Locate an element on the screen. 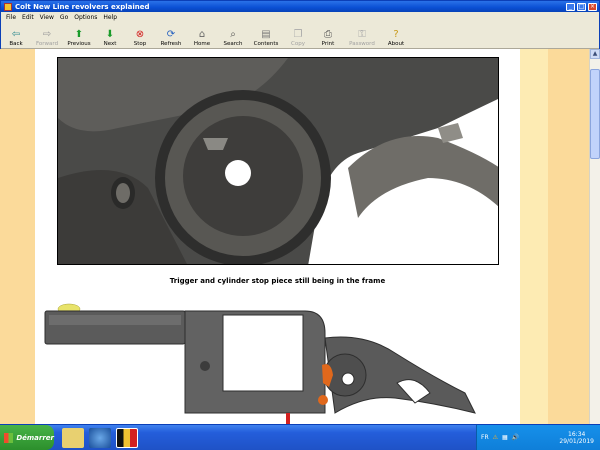 Image resolution: width=600 pixels, height=450 pixels. menu-options: Options is located at coordinates (85, 17).